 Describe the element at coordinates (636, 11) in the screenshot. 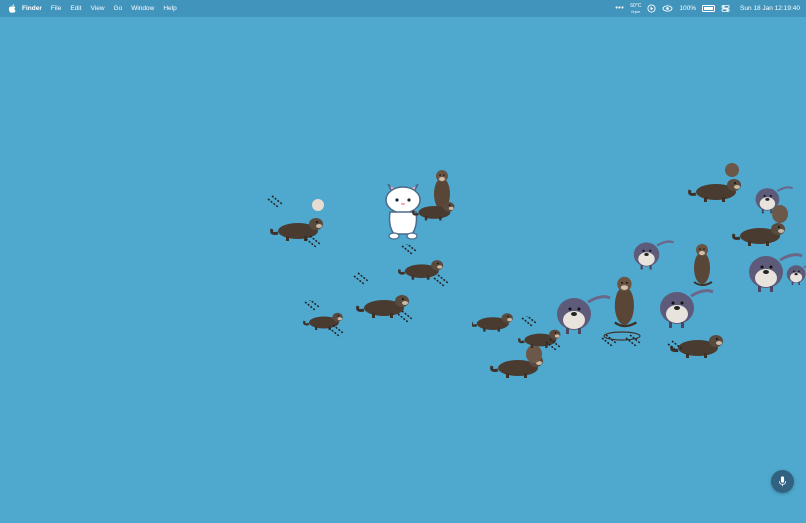

I see `weather-sub: 0rpm` at that location.